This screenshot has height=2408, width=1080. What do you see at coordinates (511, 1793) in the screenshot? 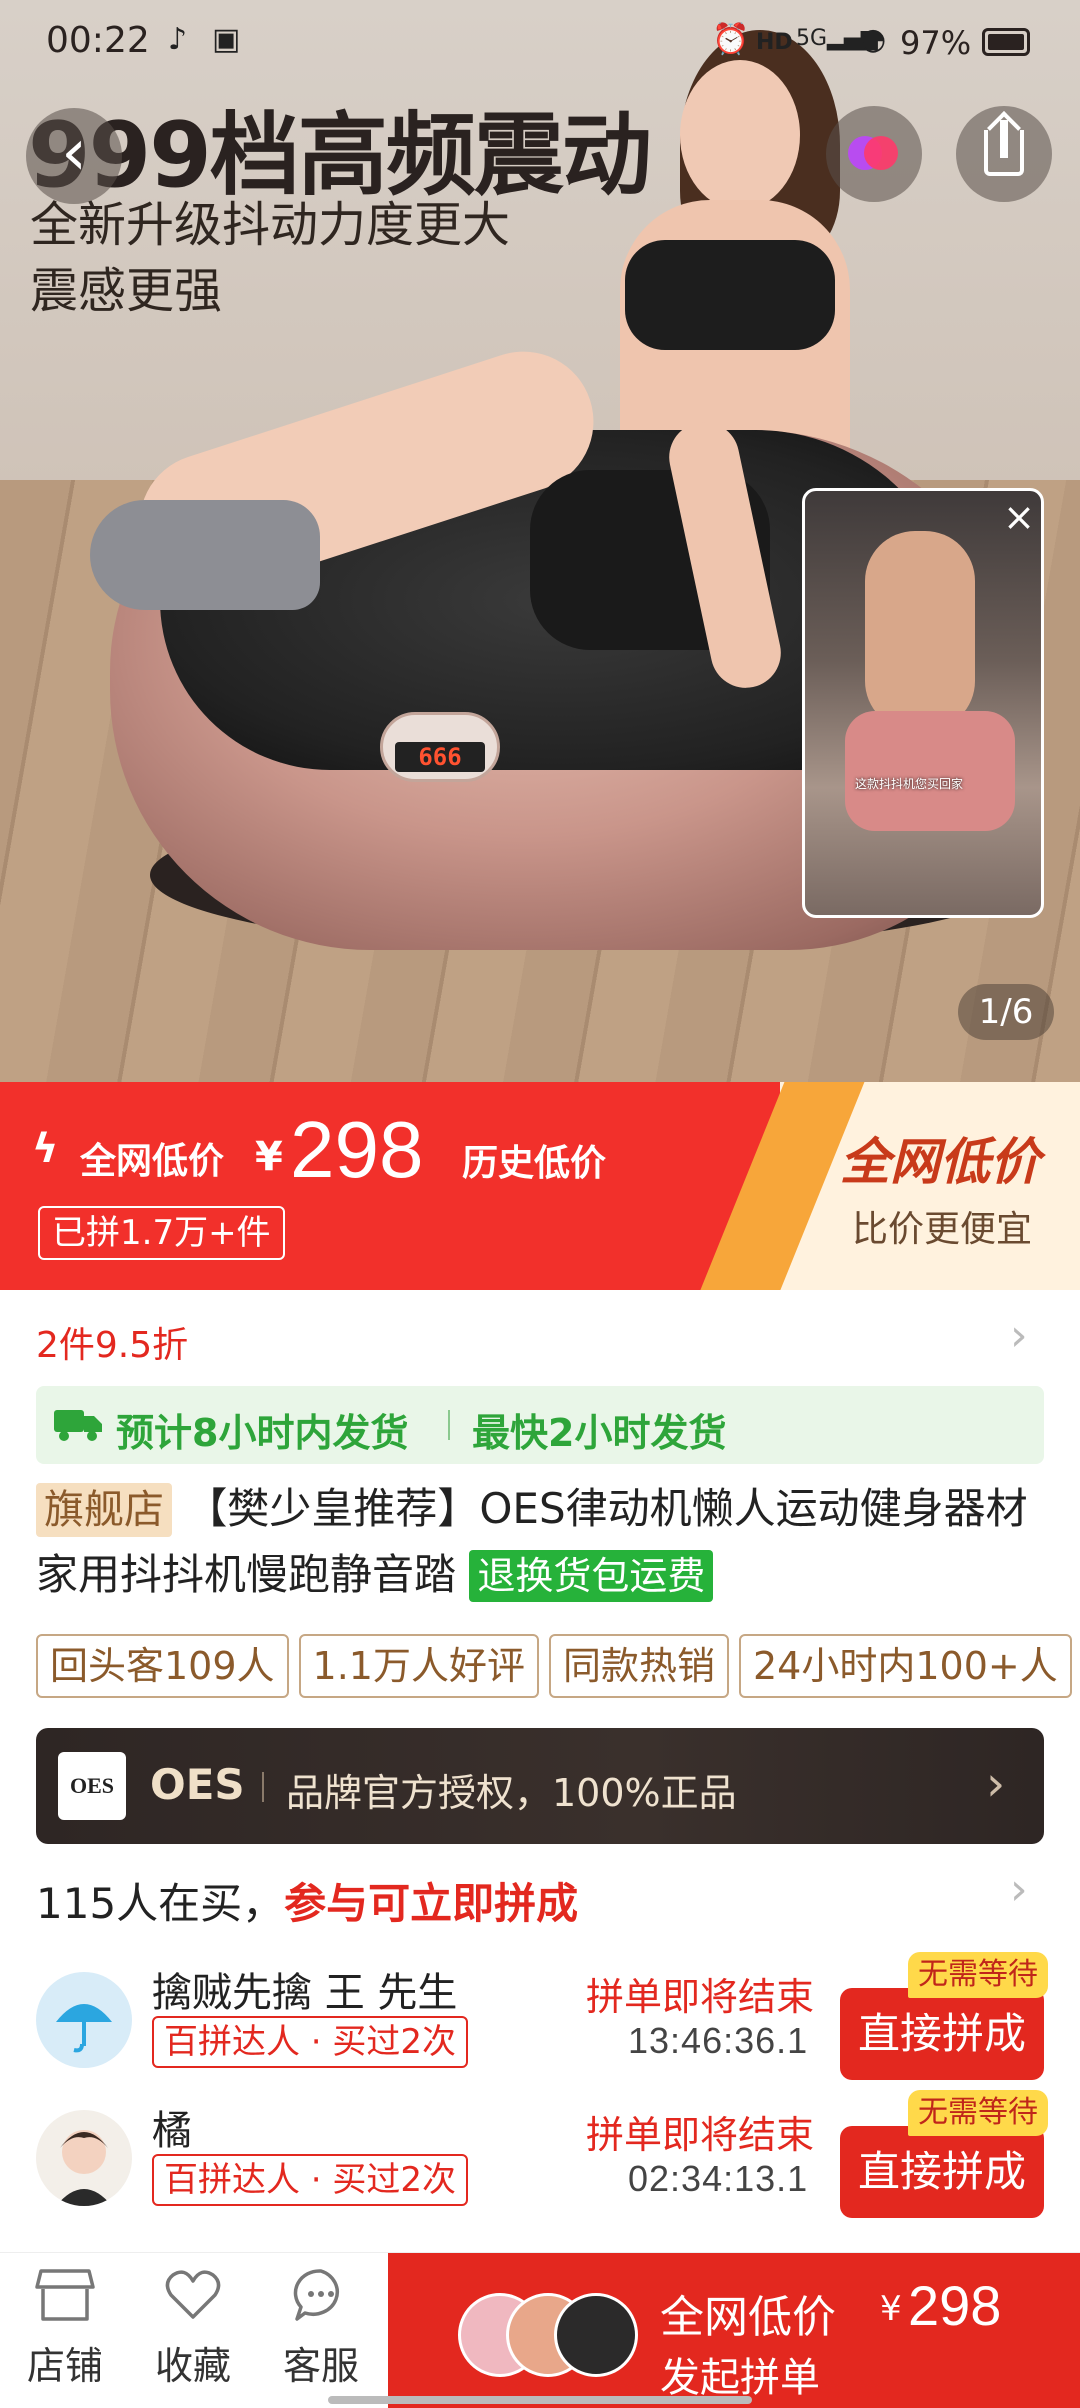
I see `brand-authorization-text: 品牌官方授权，100%正品` at bounding box center [511, 1793].